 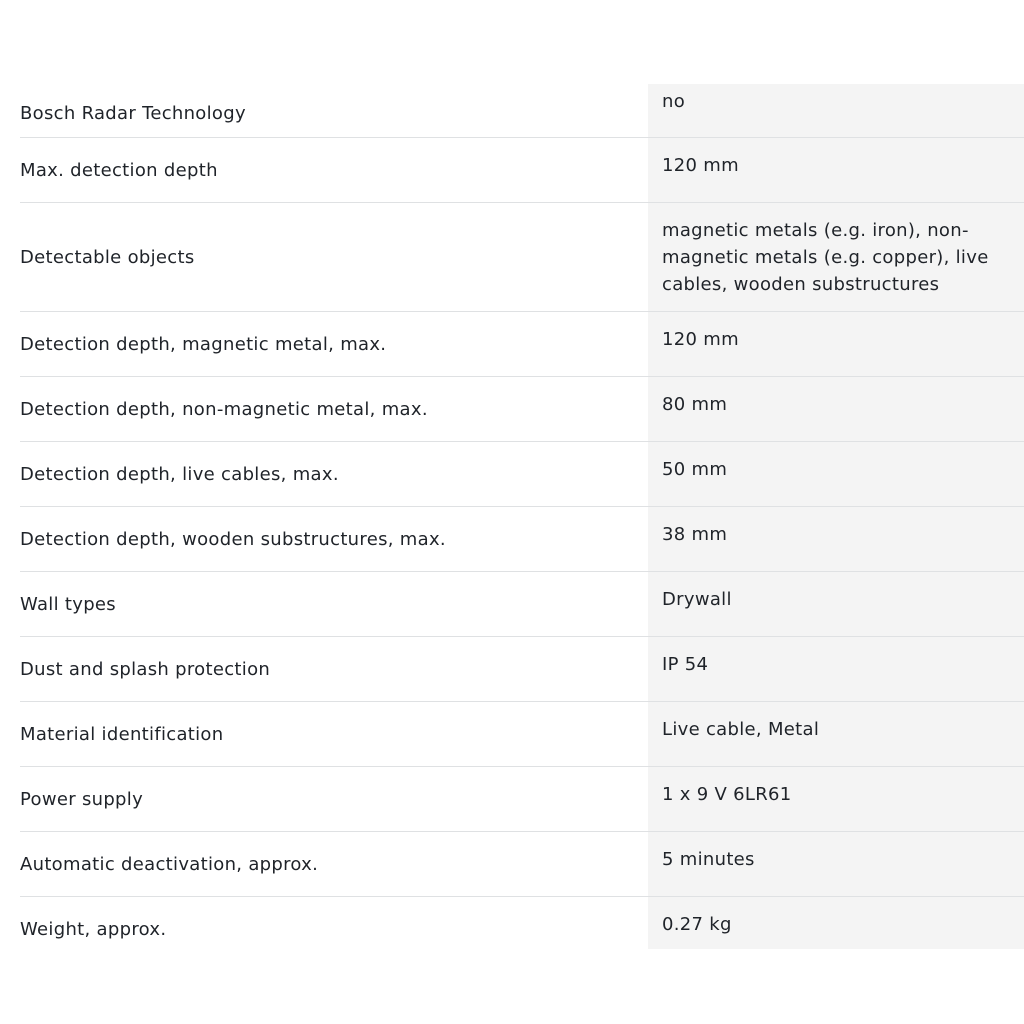 What do you see at coordinates (203, 344) in the screenshot?
I see `spec-label: Detection depth, magnetic metal, max.` at bounding box center [203, 344].